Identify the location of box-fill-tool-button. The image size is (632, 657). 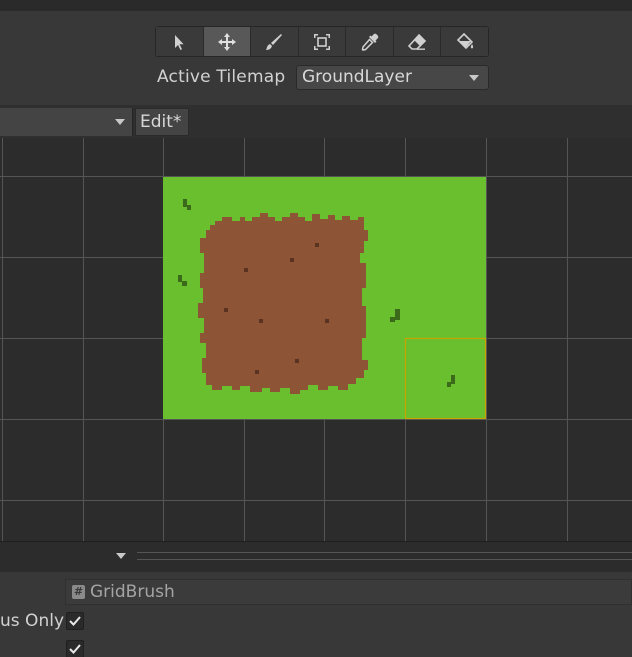
(322, 41).